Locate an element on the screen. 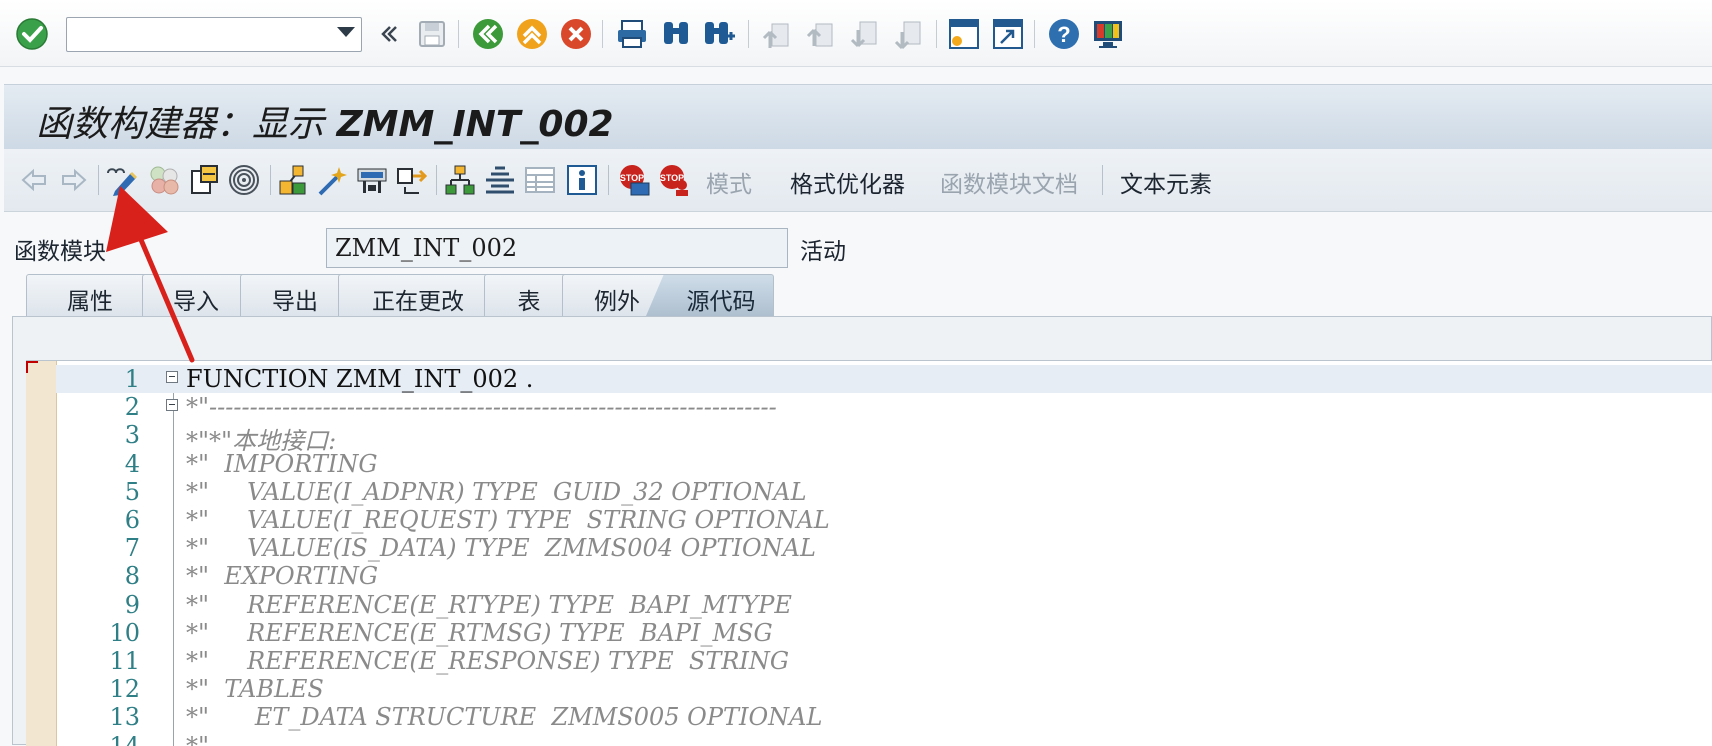 This screenshot has width=1712, height=746. line-number: 7 is located at coordinates (132, 548).